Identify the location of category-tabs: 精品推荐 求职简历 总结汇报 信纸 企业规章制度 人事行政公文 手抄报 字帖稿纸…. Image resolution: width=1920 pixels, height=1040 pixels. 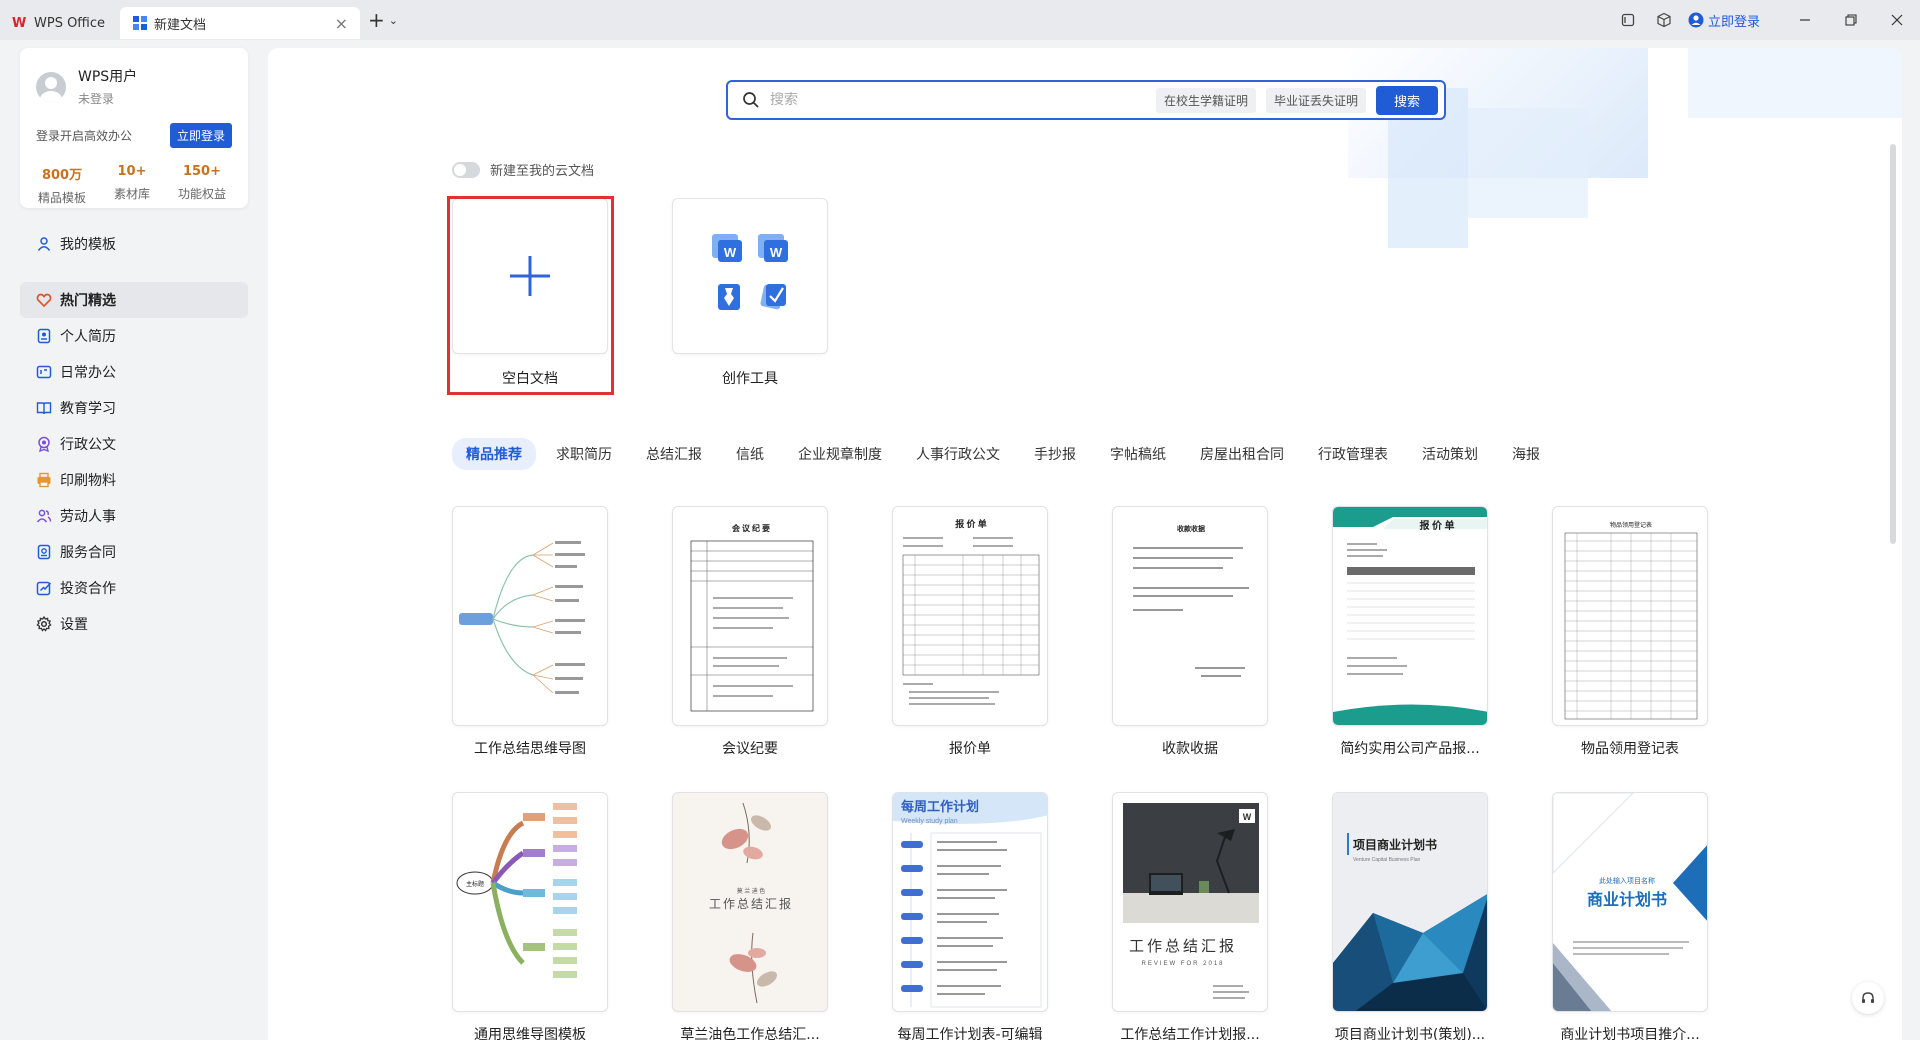
(1006, 454).